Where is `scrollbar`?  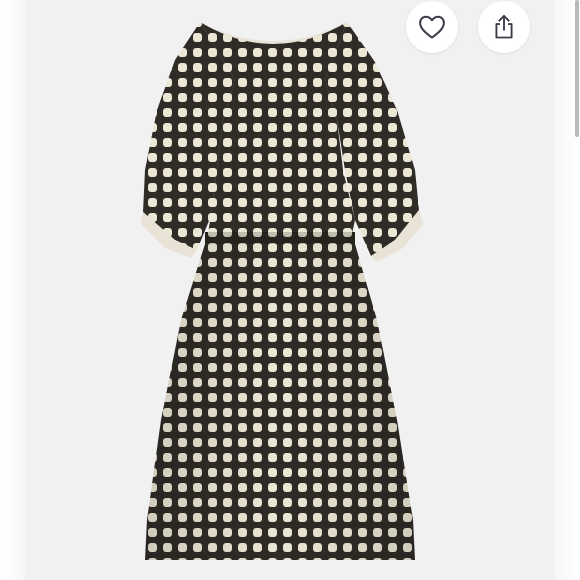 scrollbar is located at coordinates (577, 290).